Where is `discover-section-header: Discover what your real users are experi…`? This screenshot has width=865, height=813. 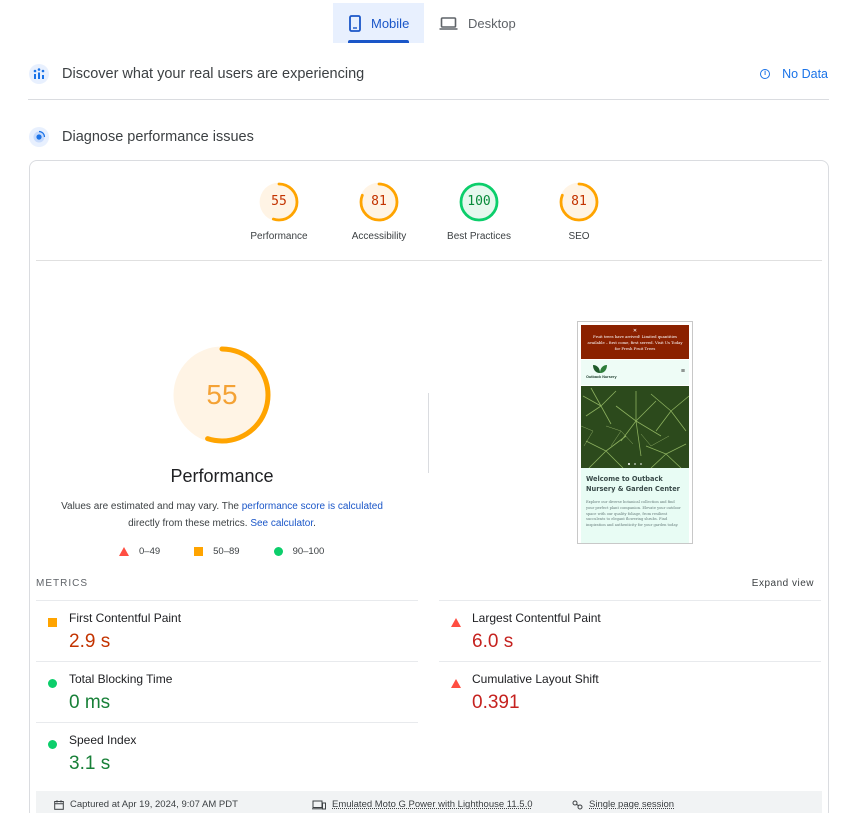 discover-section-header: Discover what your real users are experi… is located at coordinates (428, 74).